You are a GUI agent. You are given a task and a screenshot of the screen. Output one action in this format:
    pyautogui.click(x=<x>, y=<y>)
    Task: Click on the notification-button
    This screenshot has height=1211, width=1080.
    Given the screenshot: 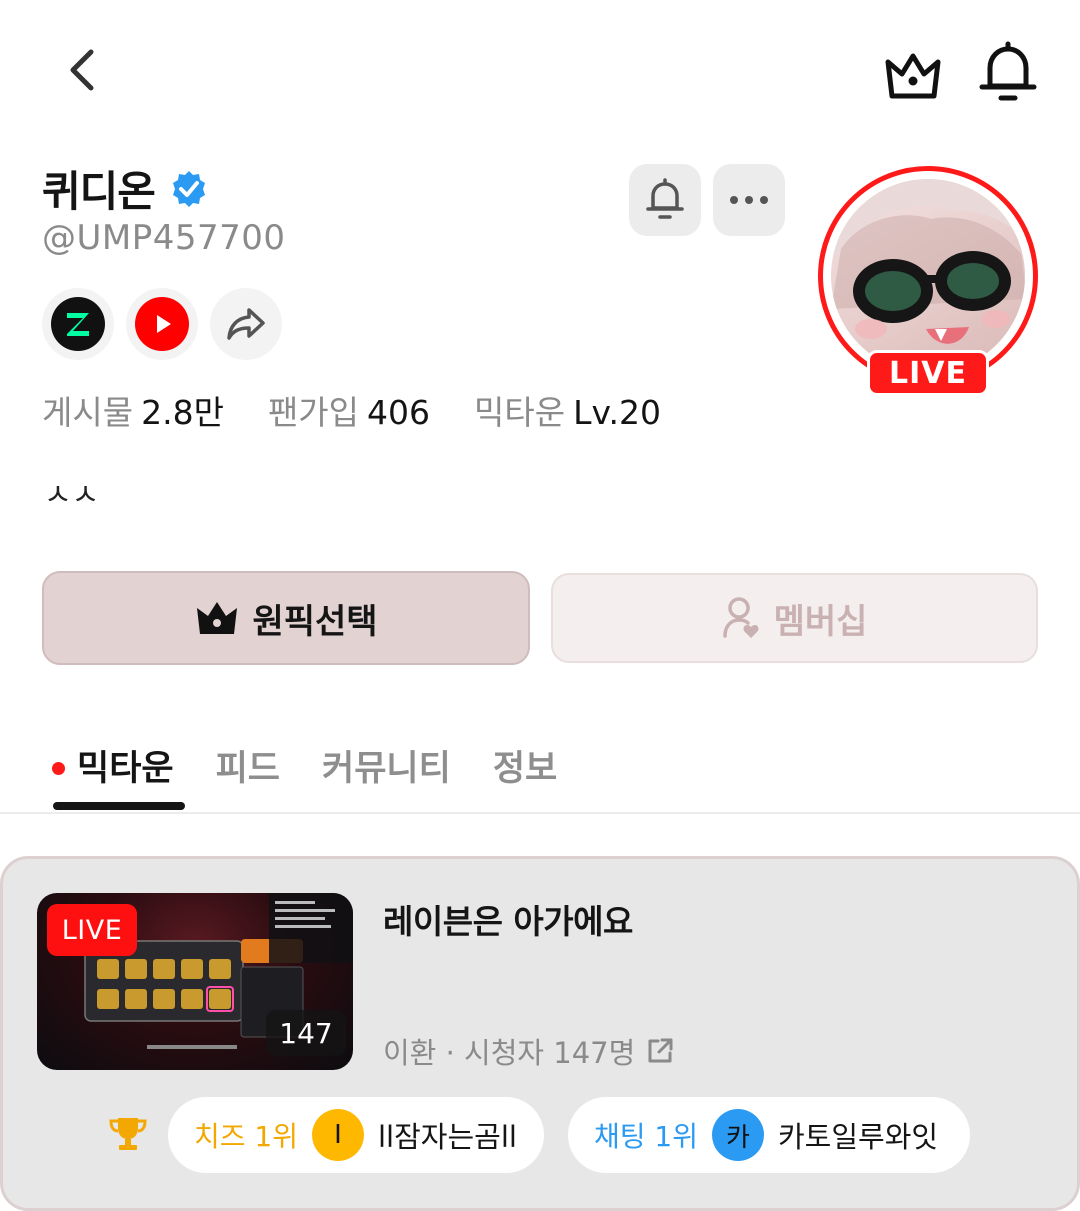 What is the action you would take?
    pyautogui.click(x=1008, y=73)
    